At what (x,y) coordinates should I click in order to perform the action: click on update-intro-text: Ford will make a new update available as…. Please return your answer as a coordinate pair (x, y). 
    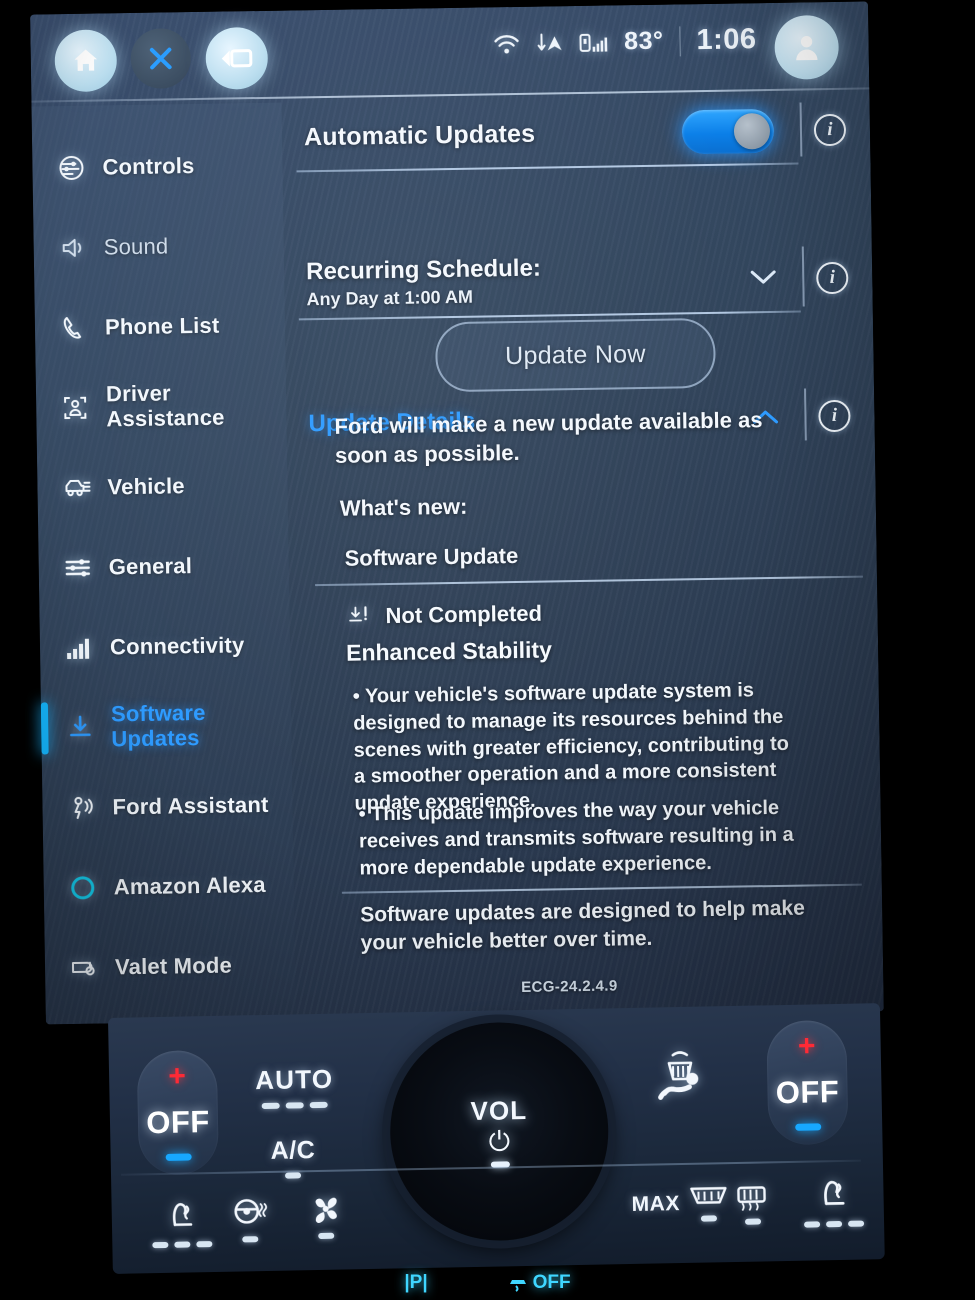
    Looking at the image, I should click on (548, 437).